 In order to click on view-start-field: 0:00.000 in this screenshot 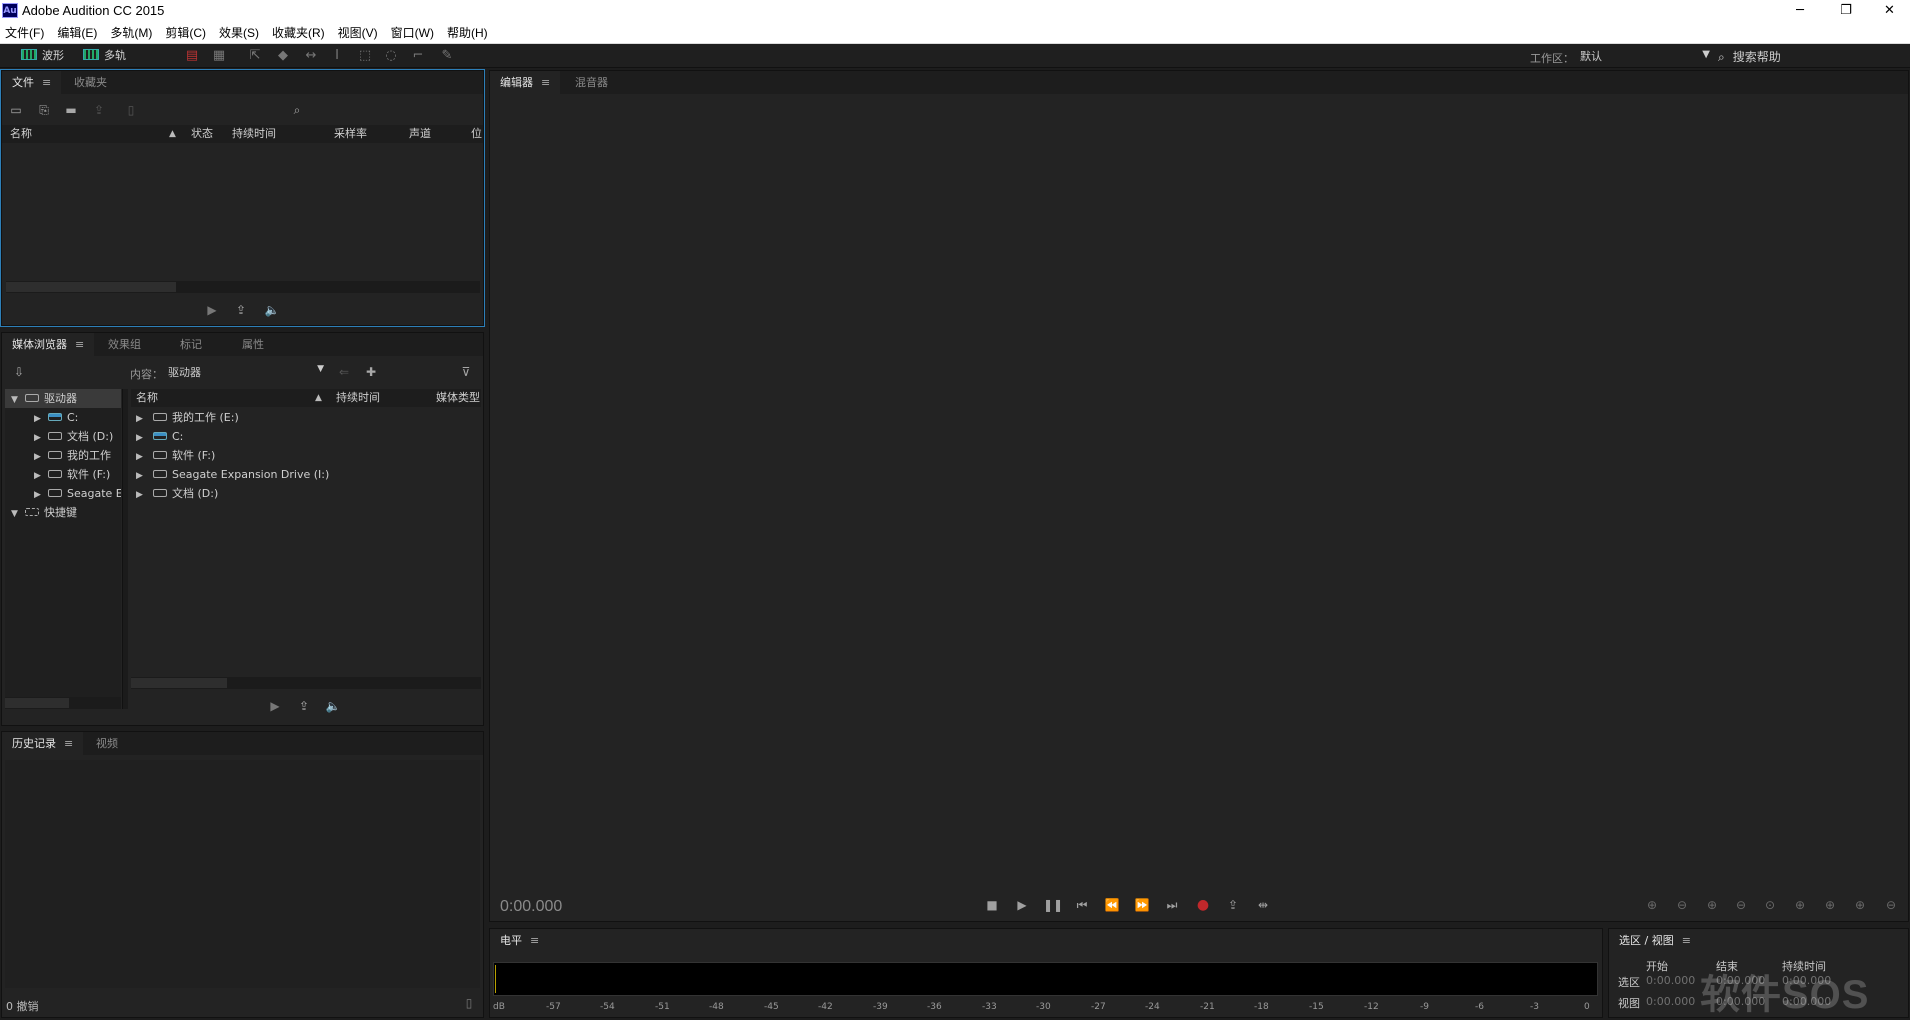, I will do `click(1670, 1001)`.